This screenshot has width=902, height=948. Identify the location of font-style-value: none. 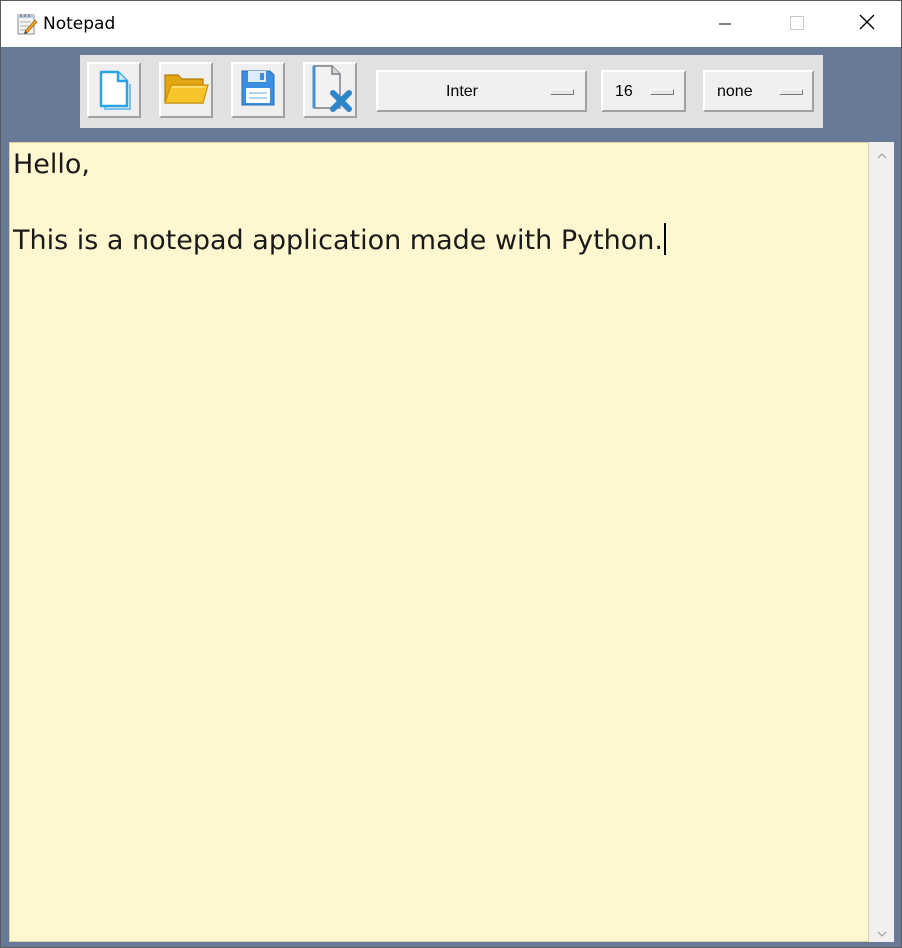
(735, 91).